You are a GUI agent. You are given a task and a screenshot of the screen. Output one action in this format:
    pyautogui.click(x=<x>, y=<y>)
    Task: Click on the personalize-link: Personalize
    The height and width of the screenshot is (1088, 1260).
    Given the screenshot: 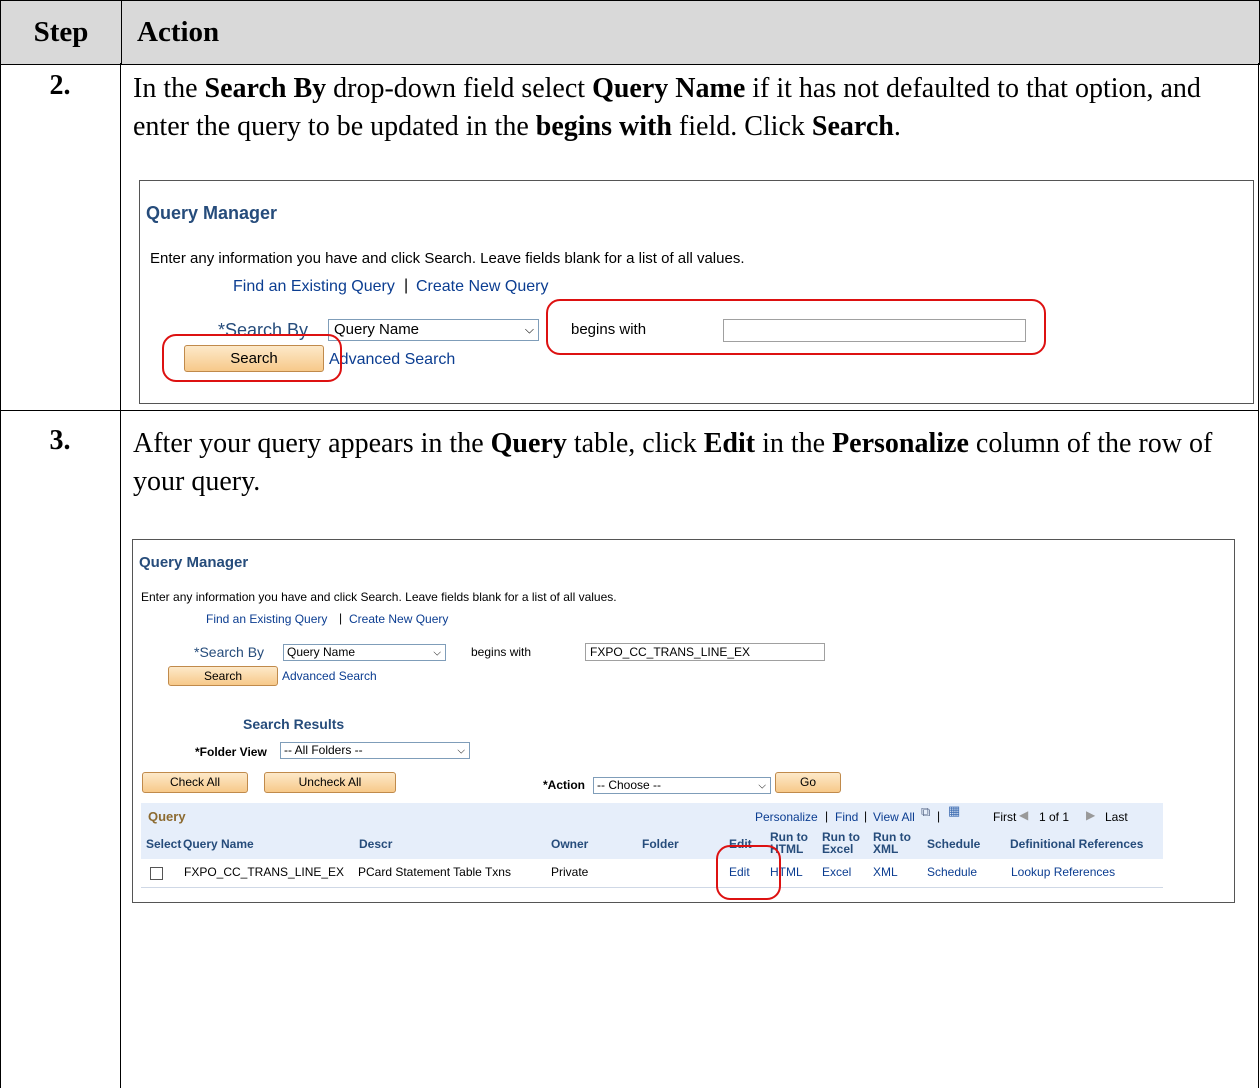 What is the action you would take?
    pyautogui.click(x=786, y=817)
    